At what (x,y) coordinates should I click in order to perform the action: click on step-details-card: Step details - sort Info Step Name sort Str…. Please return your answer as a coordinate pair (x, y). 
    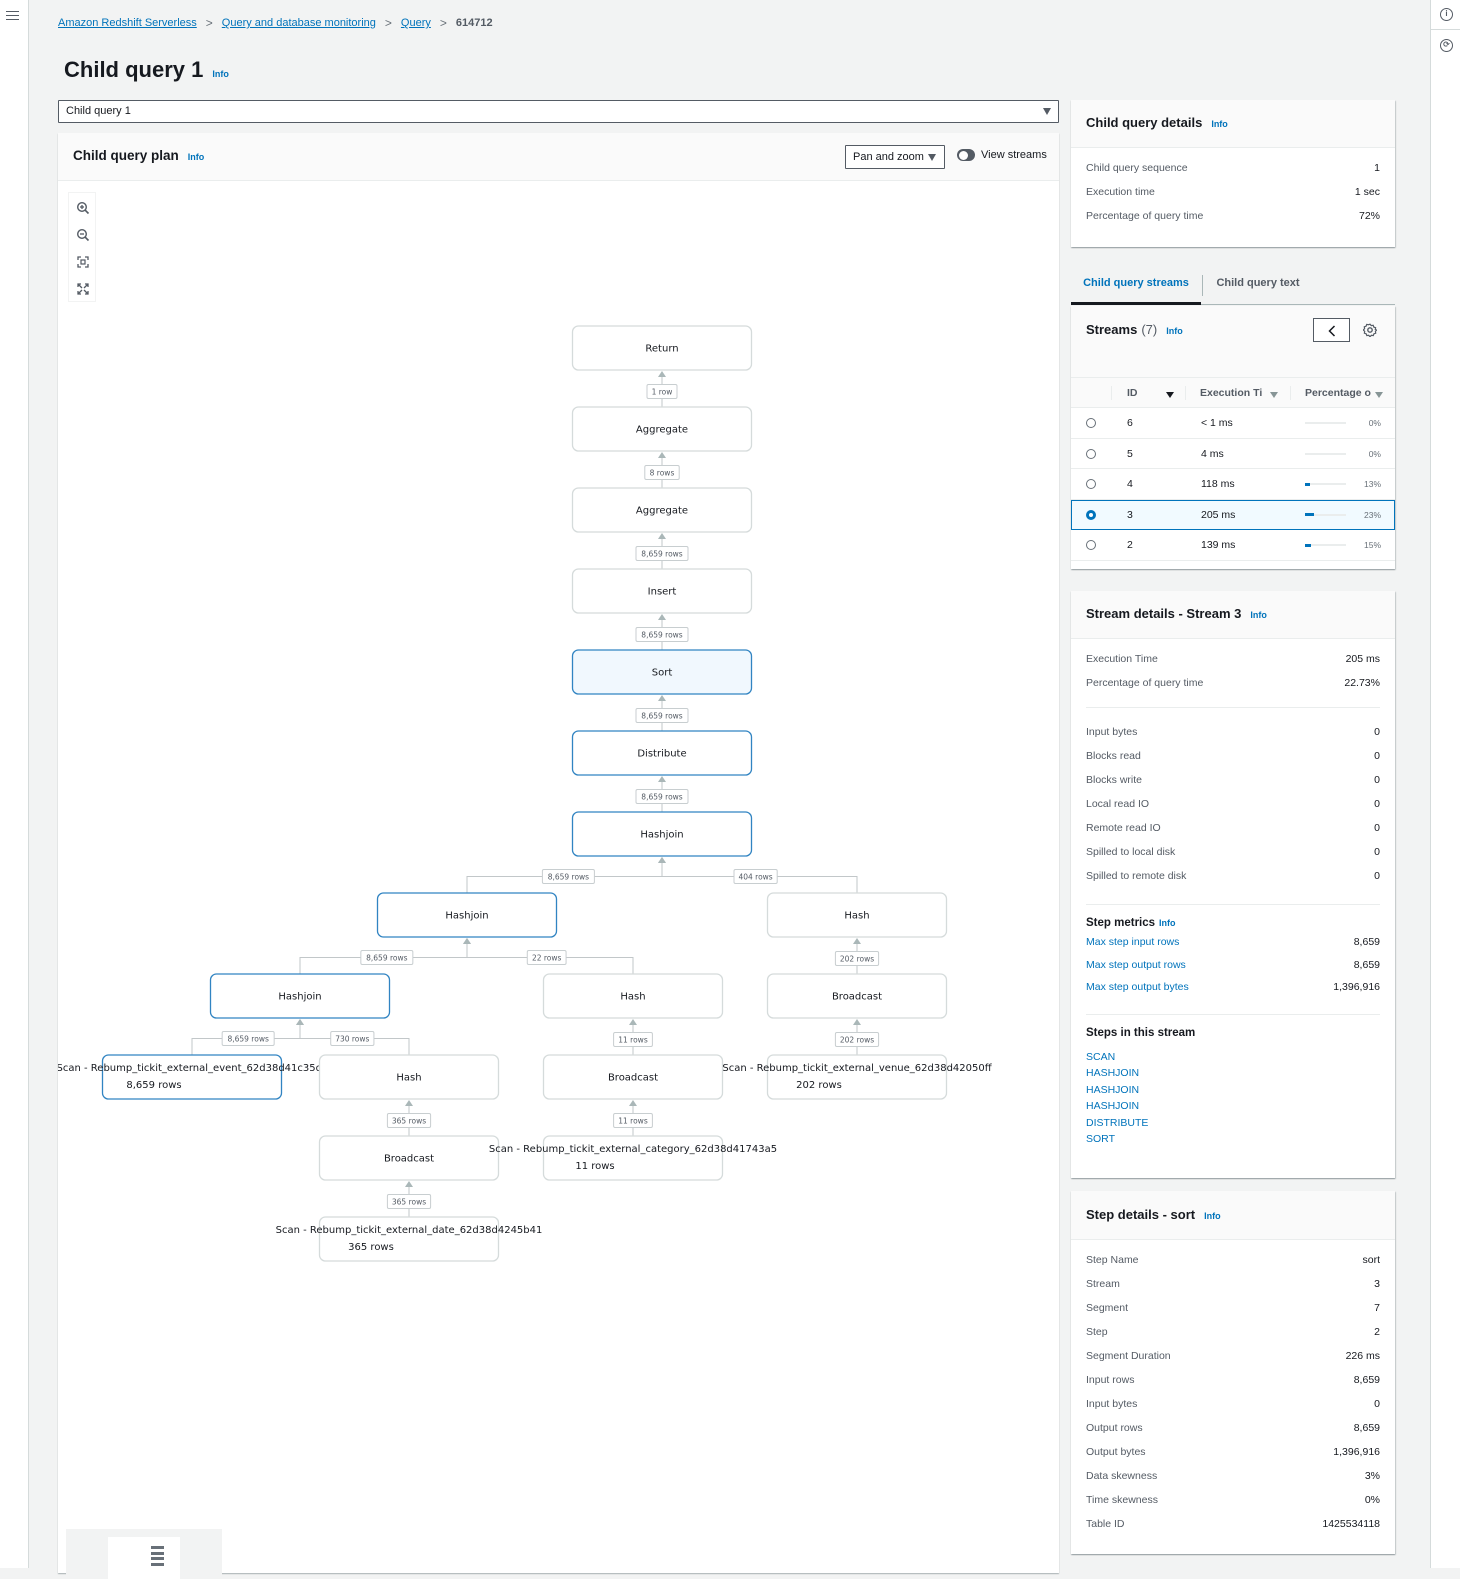
    Looking at the image, I should click on (1233, 1372).